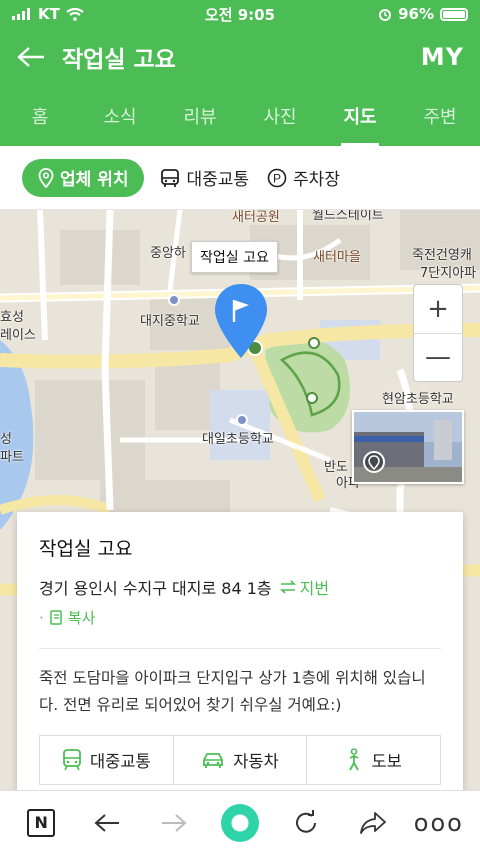  I want to click on map-filter-chips: 업체 위치 대중교통 P 주차장, so click(240, 178).